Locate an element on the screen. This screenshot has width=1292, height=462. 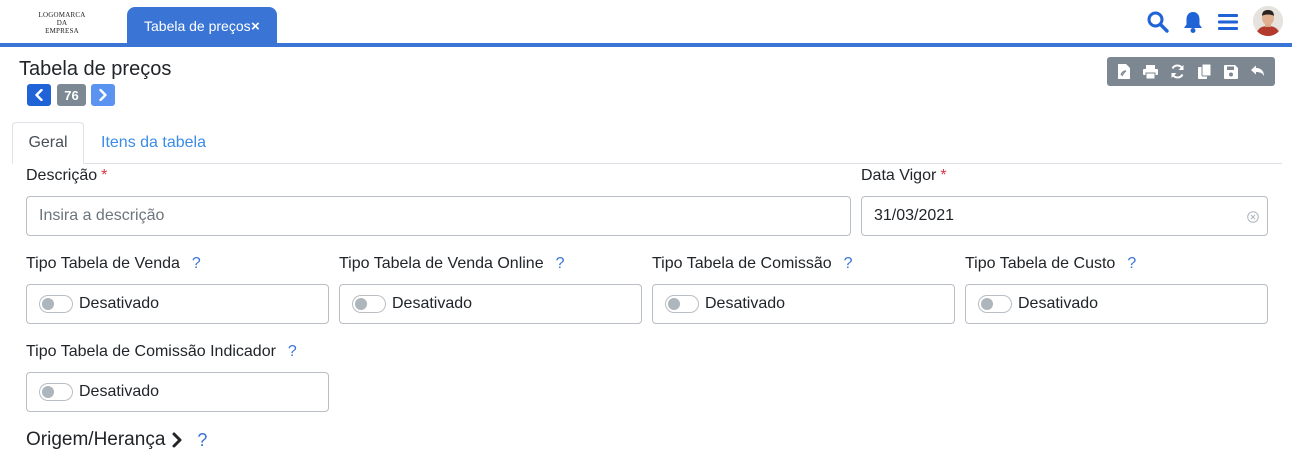
close-icon: × is located at coordinates (255, 26).